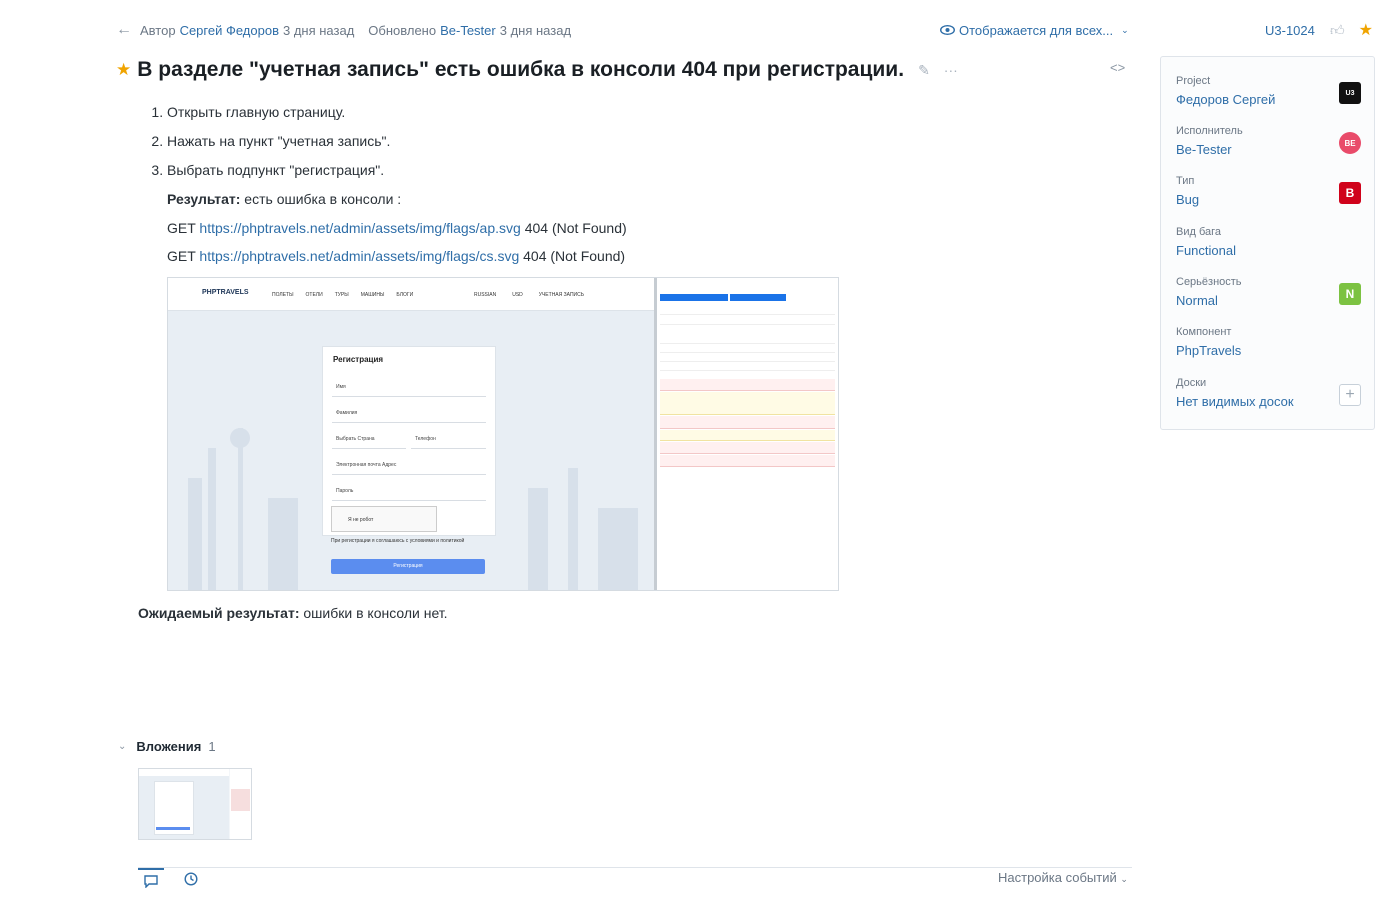  I want to click on avatar: BE, so click(1350, 143).